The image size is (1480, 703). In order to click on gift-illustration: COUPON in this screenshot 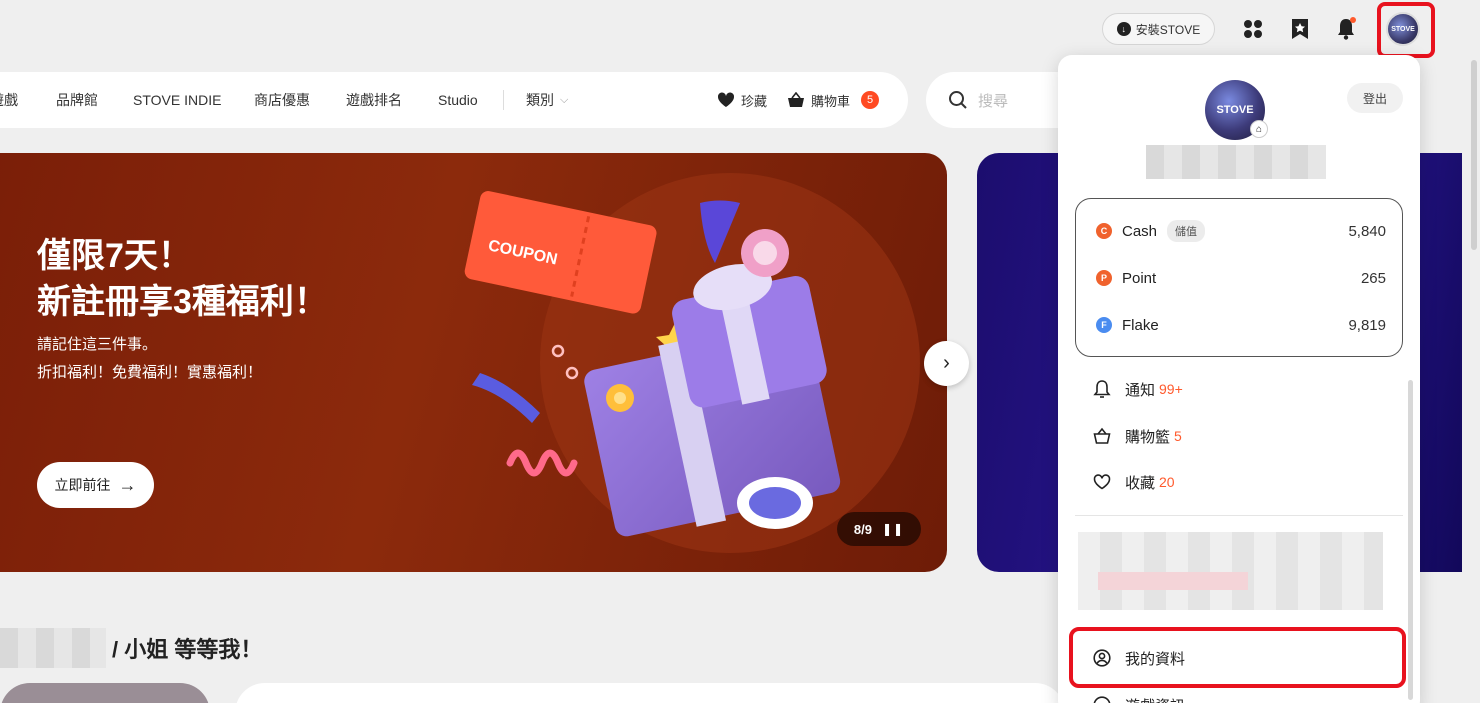, I will do `click(652, 364)`.